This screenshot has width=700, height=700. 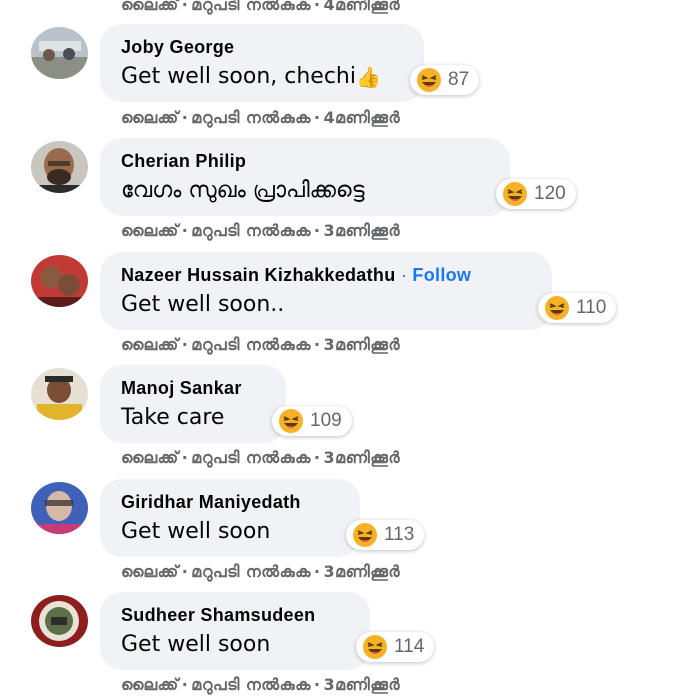 What do you see at coordinates (326, 420) in the screenshot?
I see `reaction-count: 109` at bounding box center [326, 420].